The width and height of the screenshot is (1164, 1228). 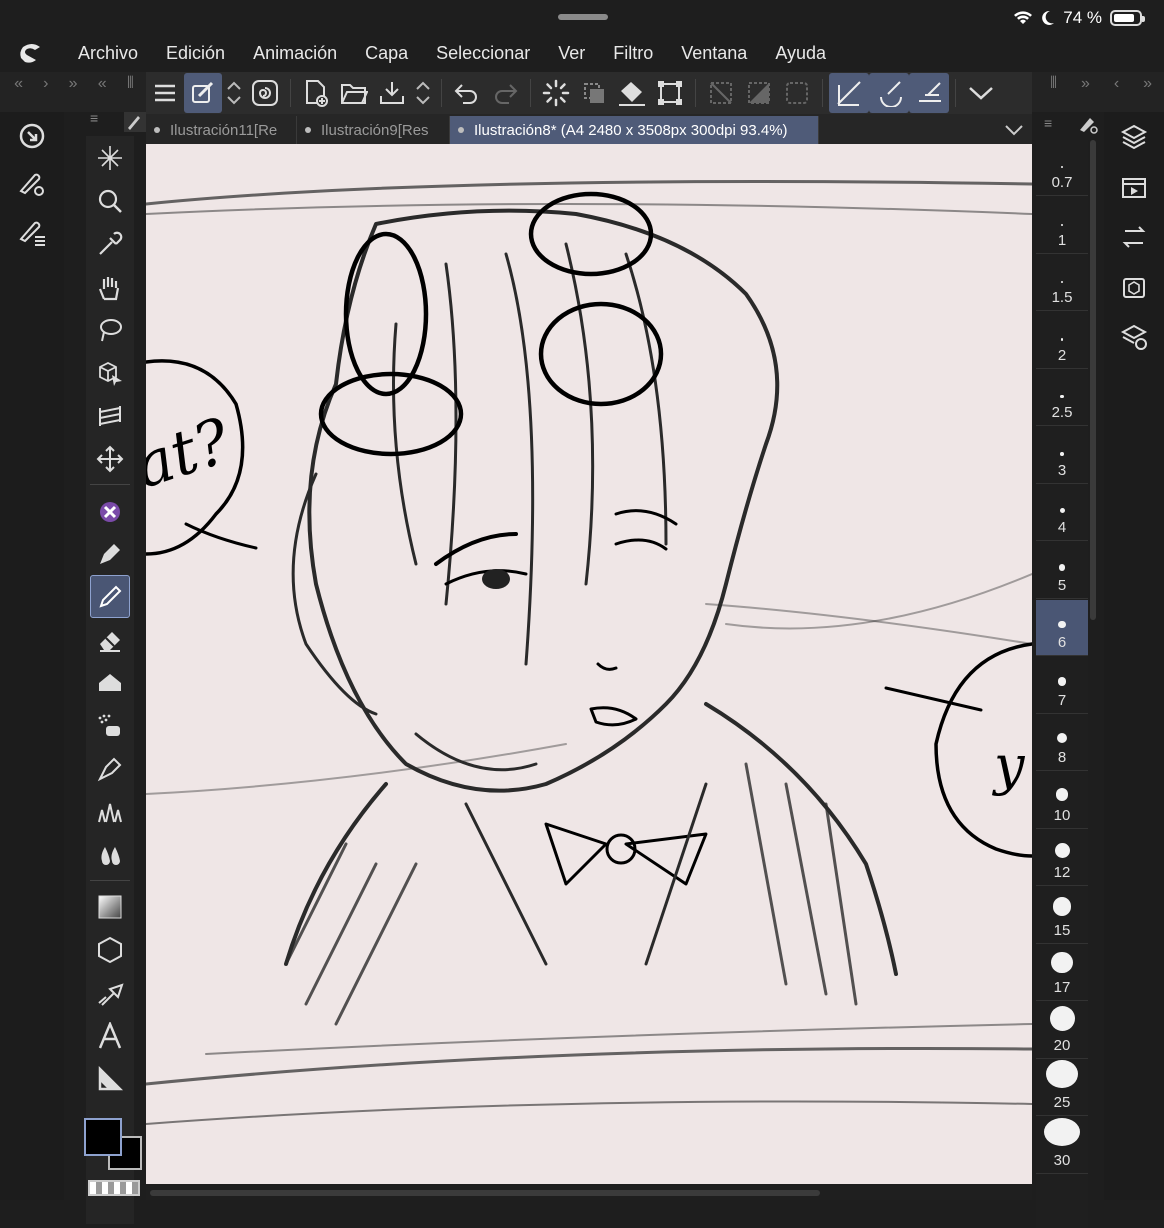 I want to click on open-folder-icon, so click(x=354, y=93).